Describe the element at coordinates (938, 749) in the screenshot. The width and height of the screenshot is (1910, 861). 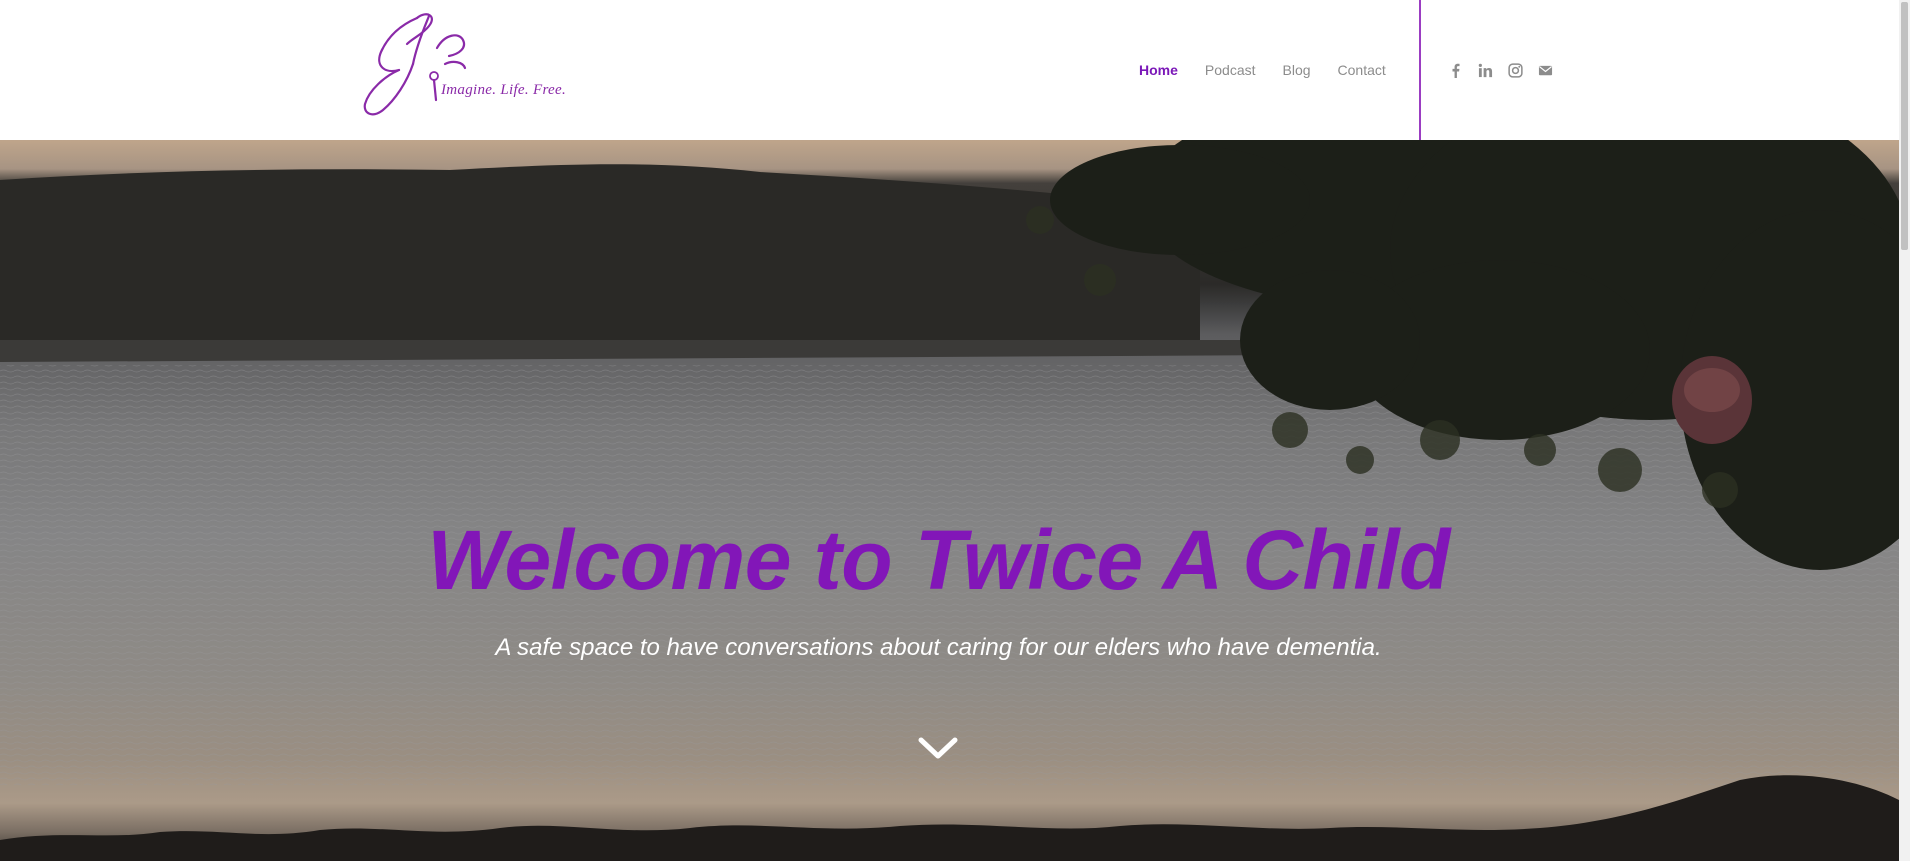
I see `chevron-down-icon` at that location.